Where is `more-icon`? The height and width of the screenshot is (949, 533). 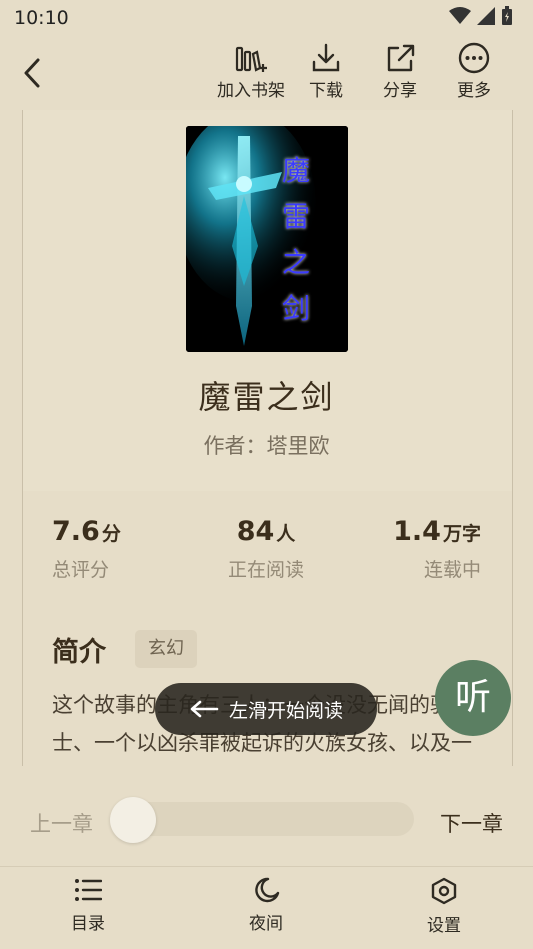
more-icon is located at coordinates (474, 58).